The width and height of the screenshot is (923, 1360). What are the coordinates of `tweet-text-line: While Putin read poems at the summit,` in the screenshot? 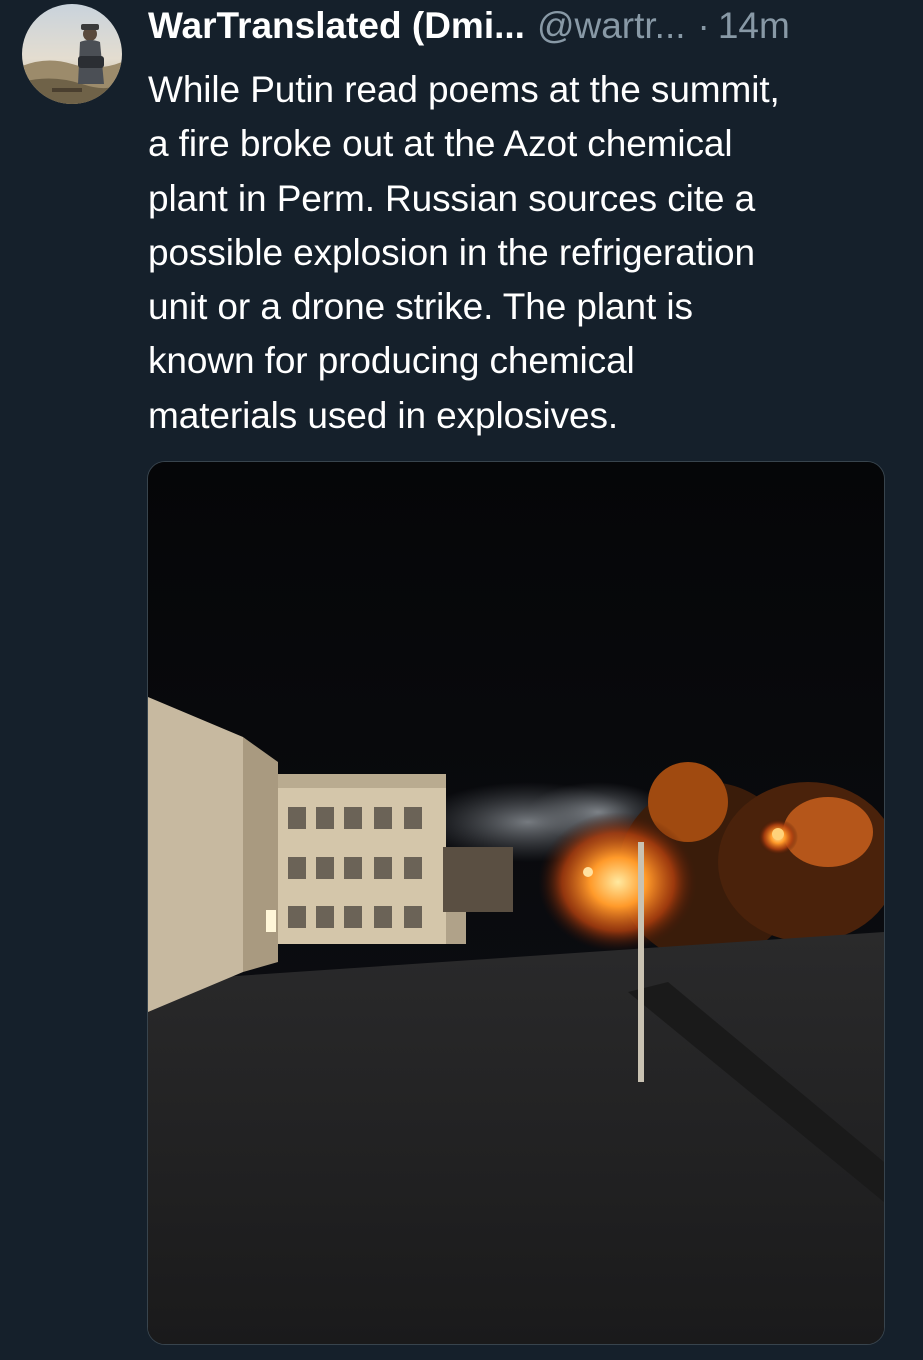 It's located at (464, 89).